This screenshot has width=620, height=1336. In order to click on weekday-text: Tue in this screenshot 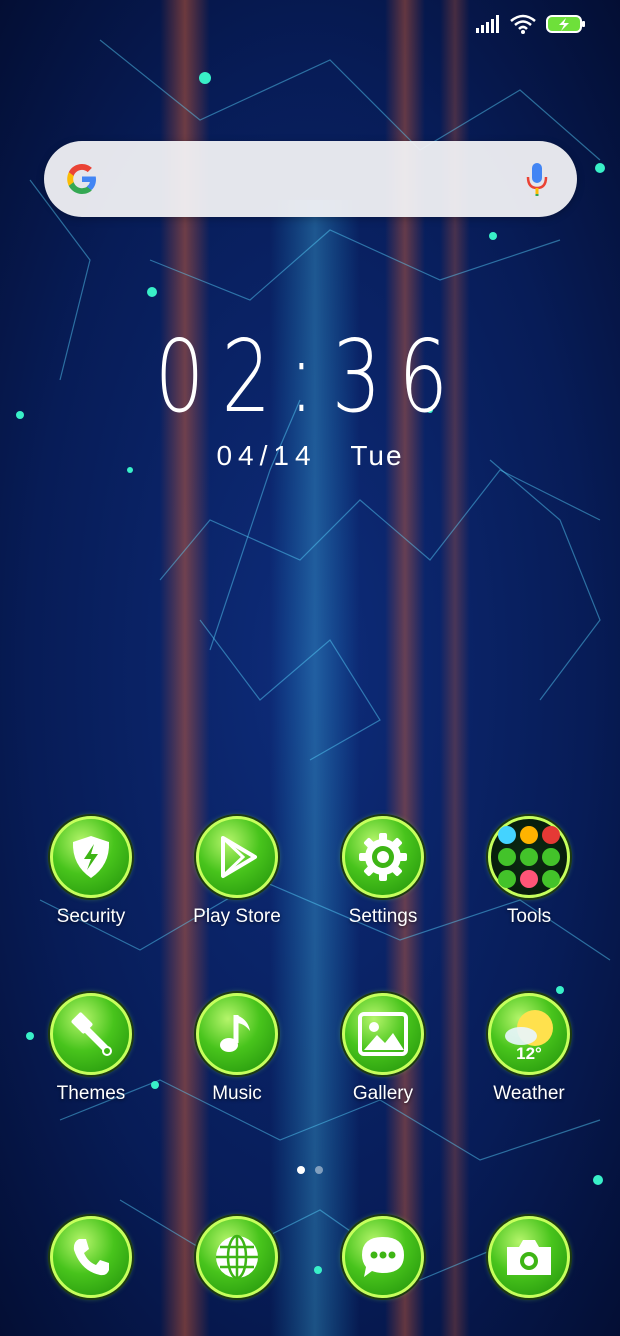, I will do `click(377, 455)`.